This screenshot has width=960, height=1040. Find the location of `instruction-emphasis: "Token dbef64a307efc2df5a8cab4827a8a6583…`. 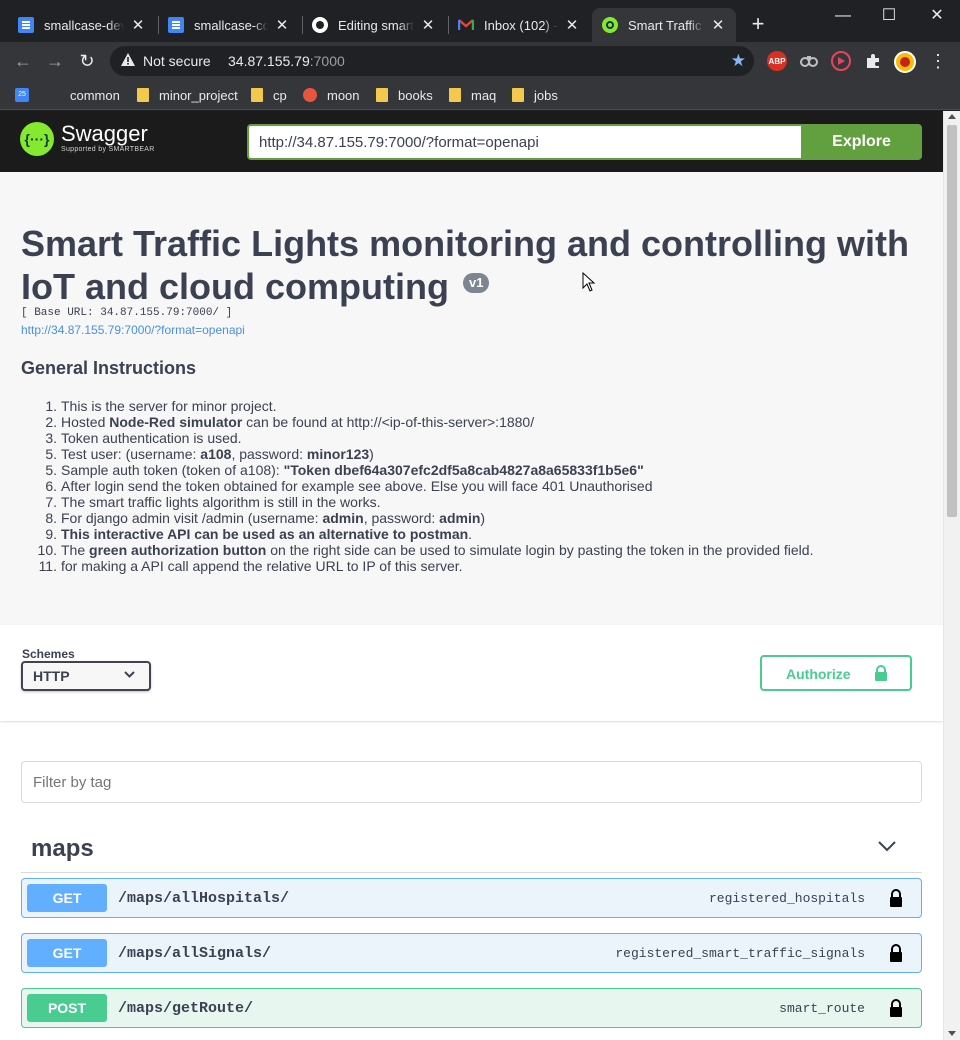

instruction-emphasis: "Token dbef64a307efc2df5a8cab4827a8a6583… is located at coordinates (463, 470).